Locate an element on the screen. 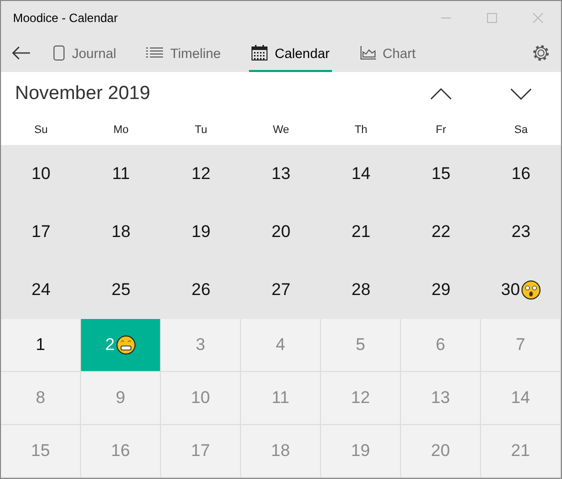  calendar-icon is located at coordinates (259, 53).